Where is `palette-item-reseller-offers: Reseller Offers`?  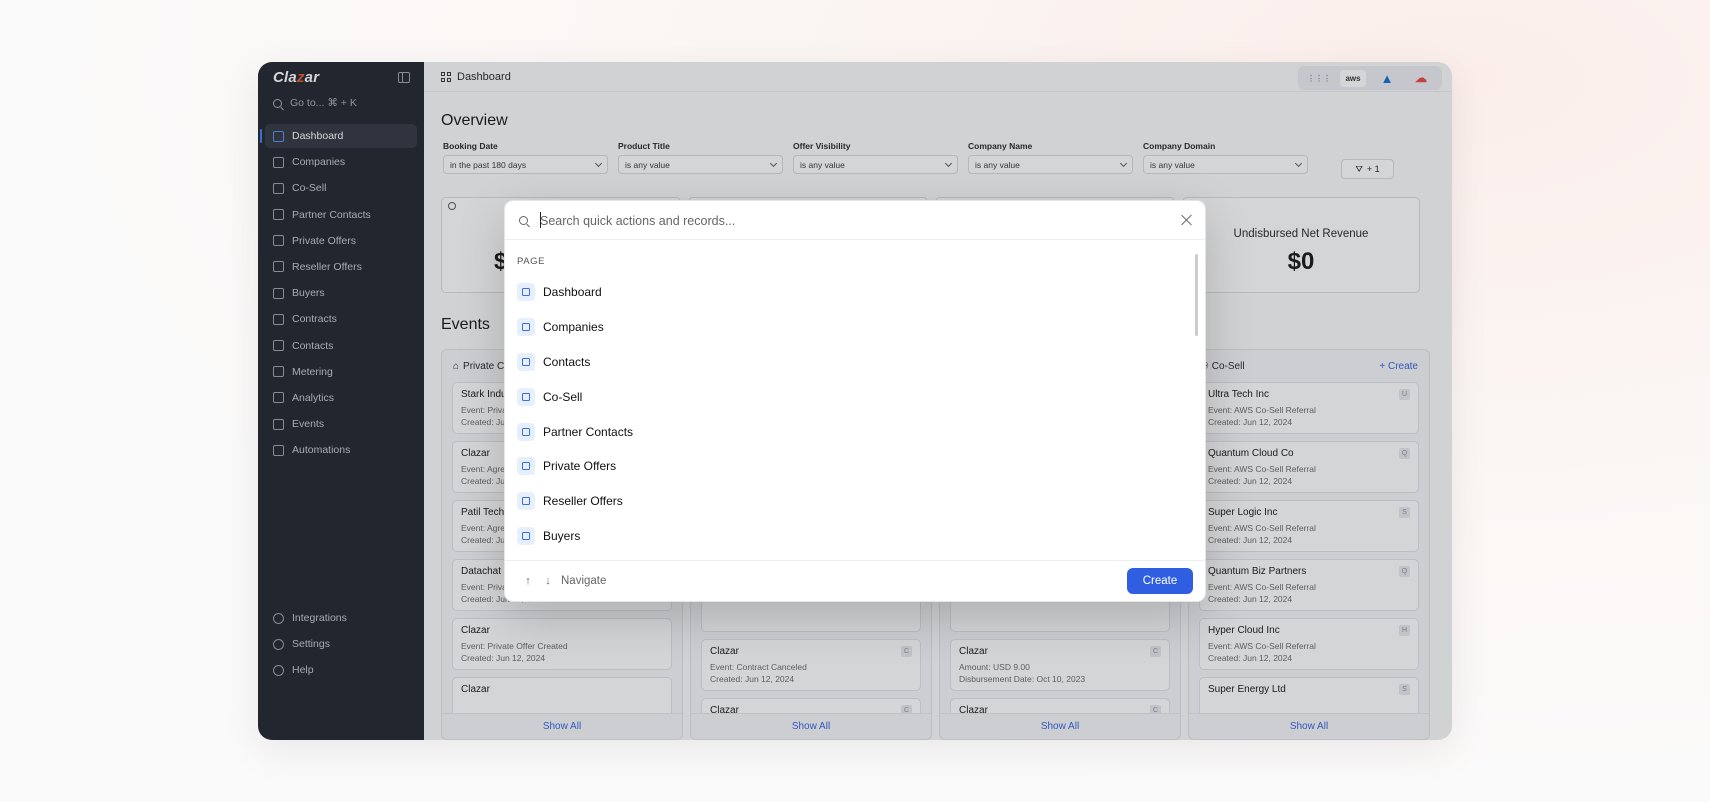 palette-item-reseller-offers: Reseller Offers is located at coordinates (852, 501).